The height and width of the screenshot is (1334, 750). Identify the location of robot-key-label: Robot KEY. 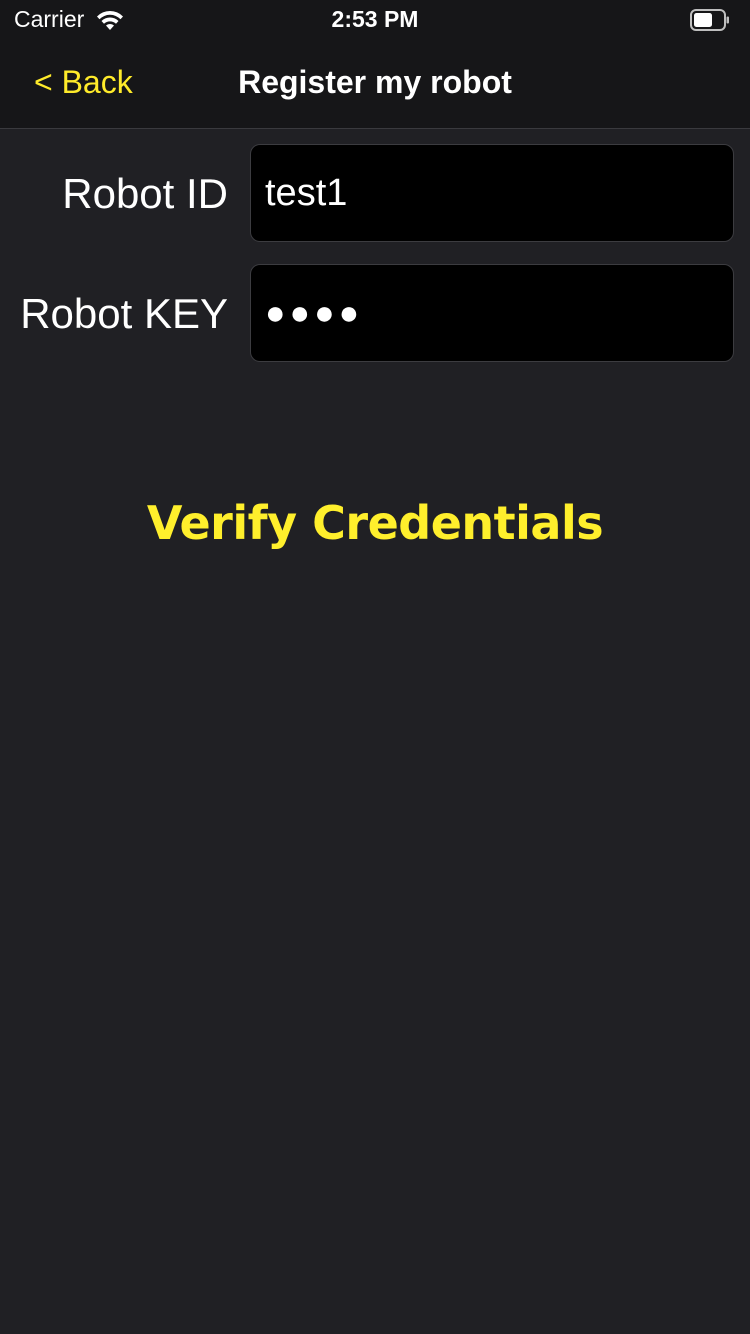
(124, 313).